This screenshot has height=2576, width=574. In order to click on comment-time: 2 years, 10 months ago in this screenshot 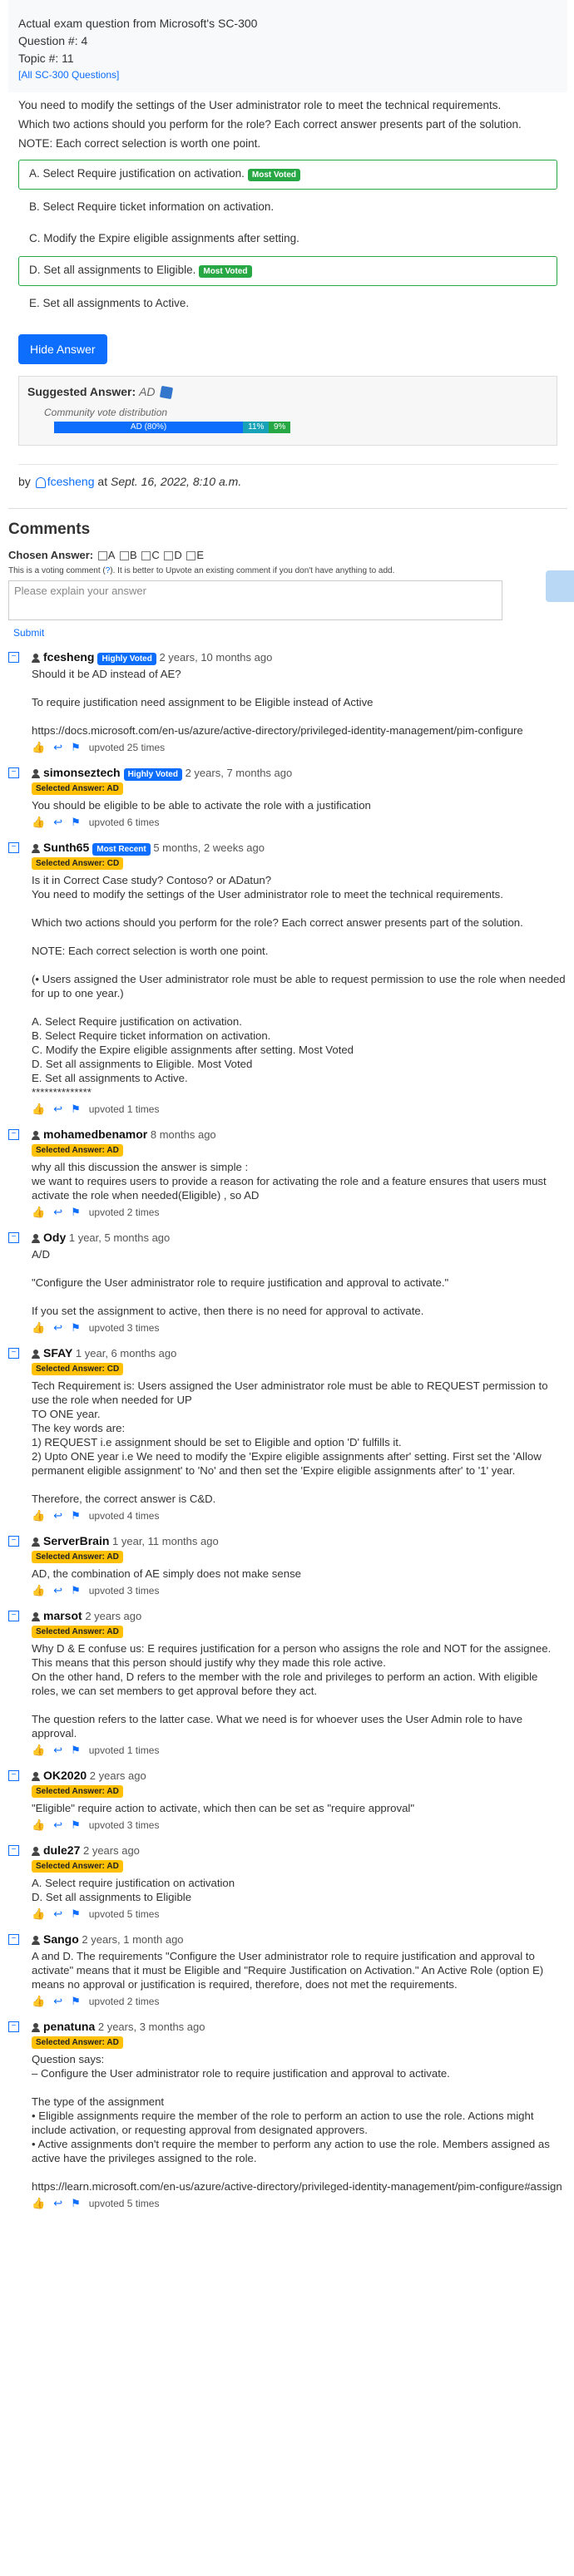, I will do `click(216, 657)`.